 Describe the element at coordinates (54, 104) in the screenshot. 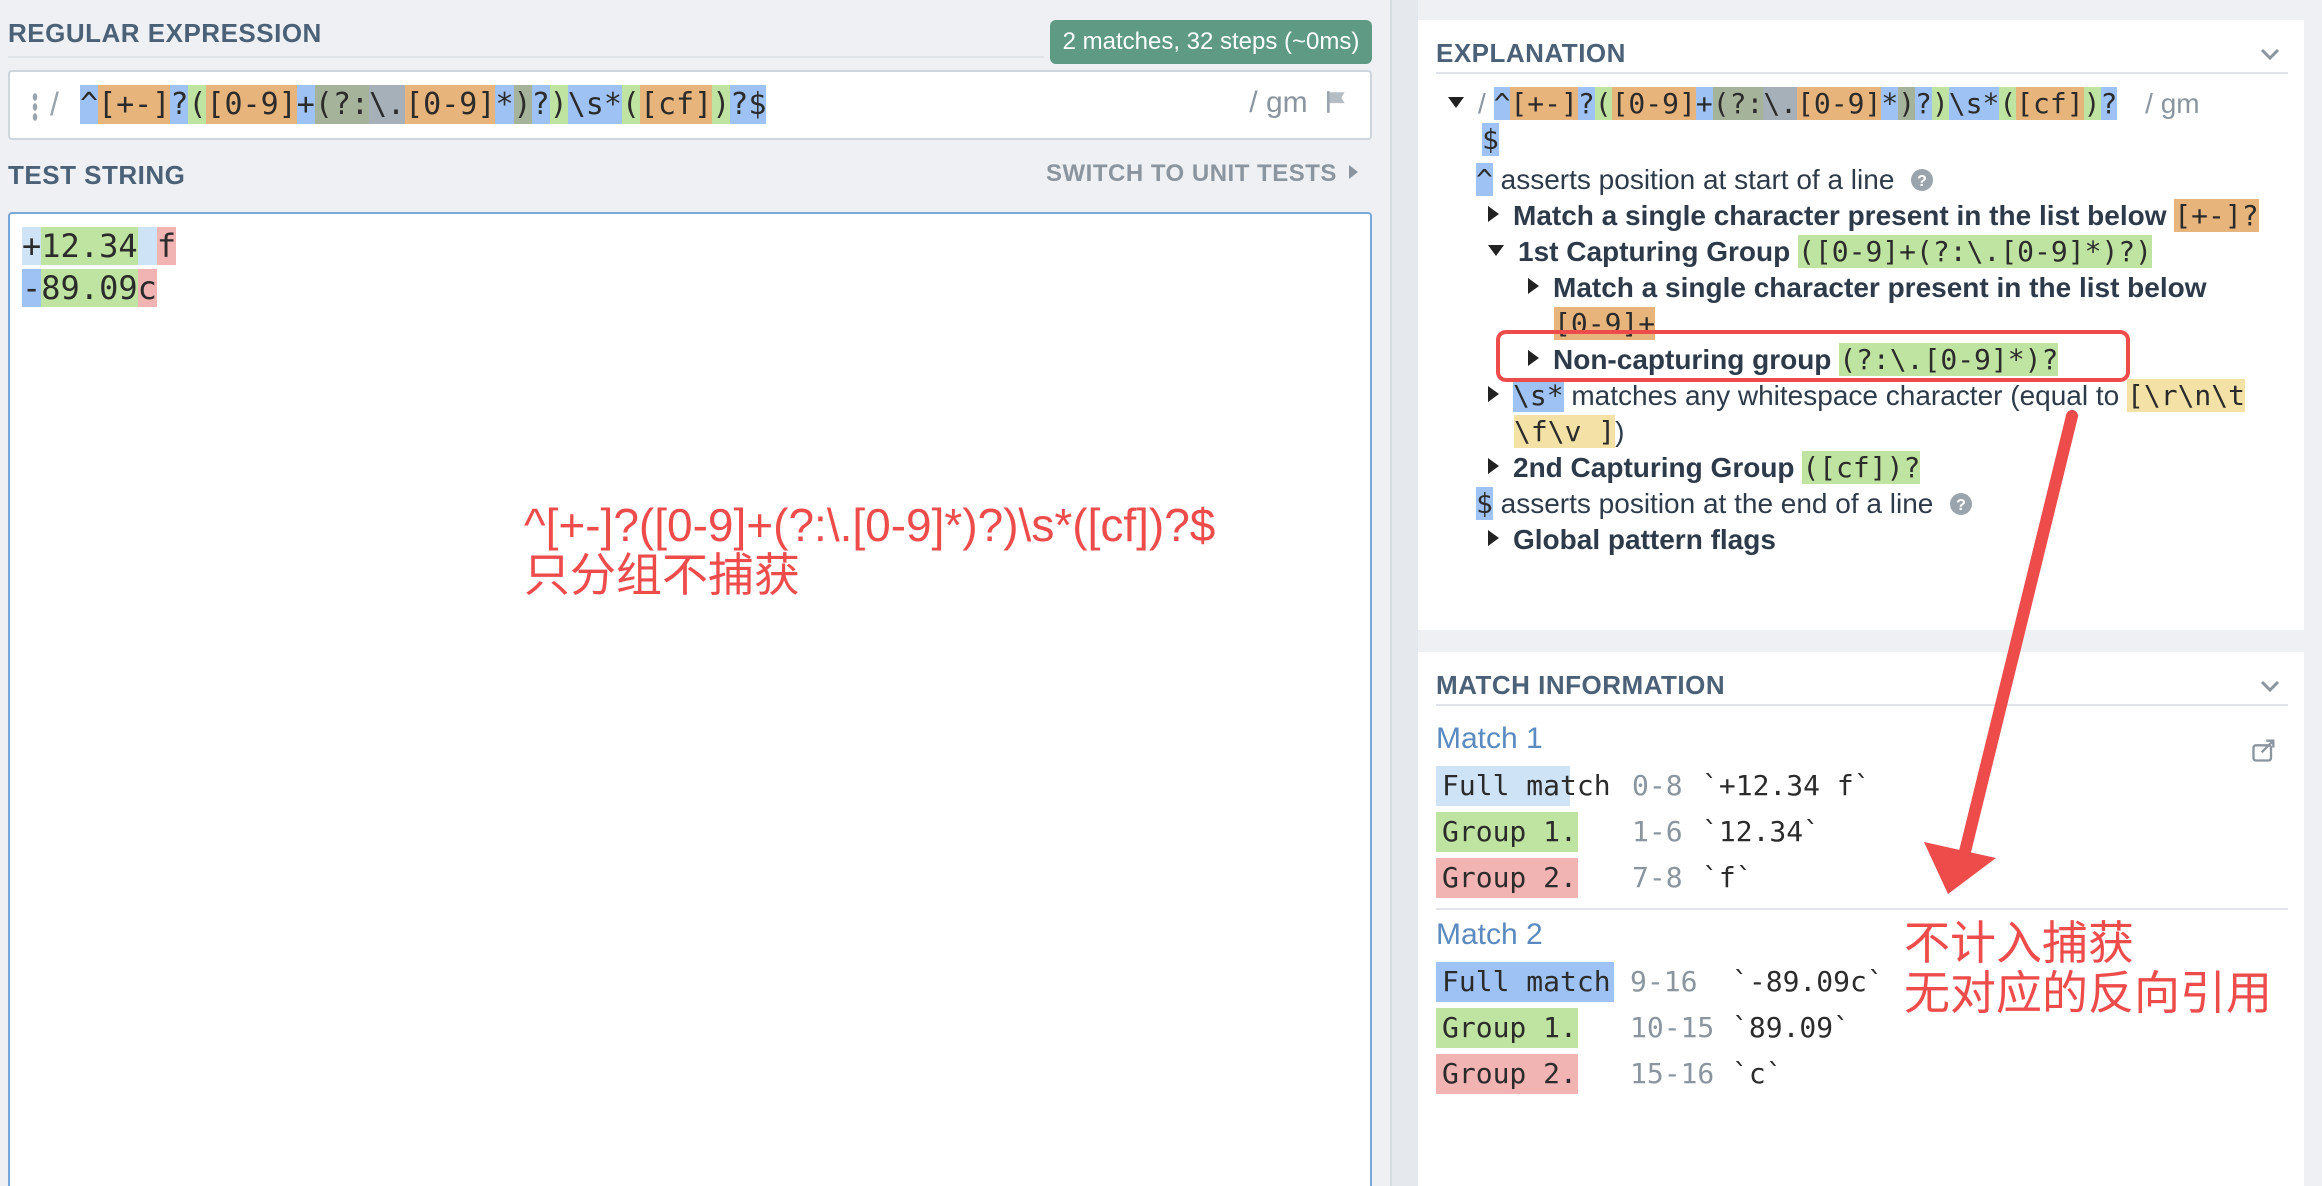

I see `regex-open-delimiter: /` at that location.